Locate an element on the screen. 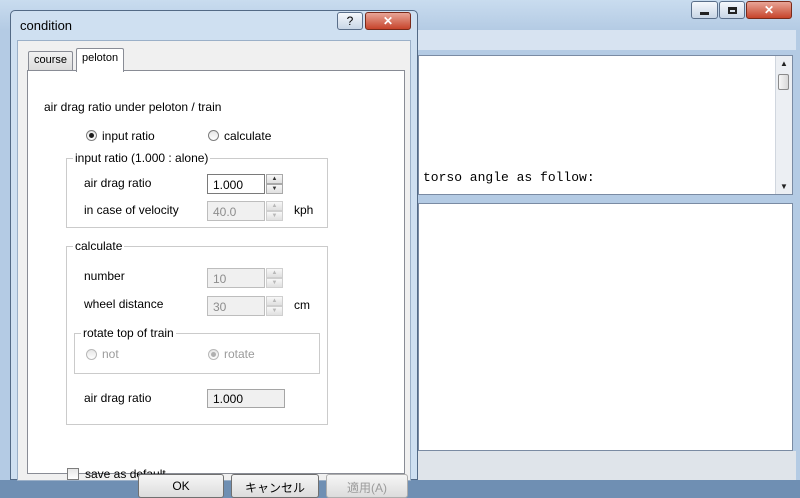 The height and width of the screenshot is (498, 800). apply-button: 適用(A) is located at coordinates (367, 486).